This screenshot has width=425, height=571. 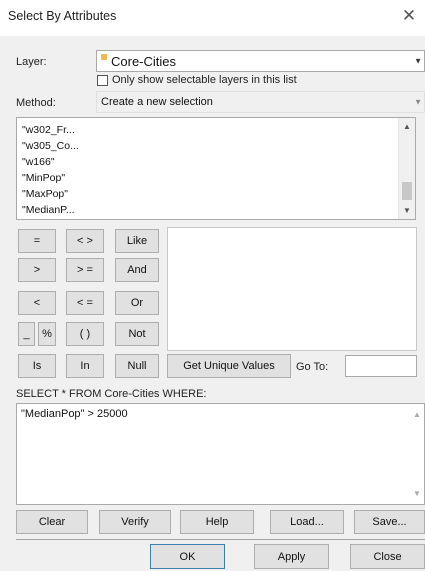 I want to click on apply-button: Apply, so click(x=291, y=556).